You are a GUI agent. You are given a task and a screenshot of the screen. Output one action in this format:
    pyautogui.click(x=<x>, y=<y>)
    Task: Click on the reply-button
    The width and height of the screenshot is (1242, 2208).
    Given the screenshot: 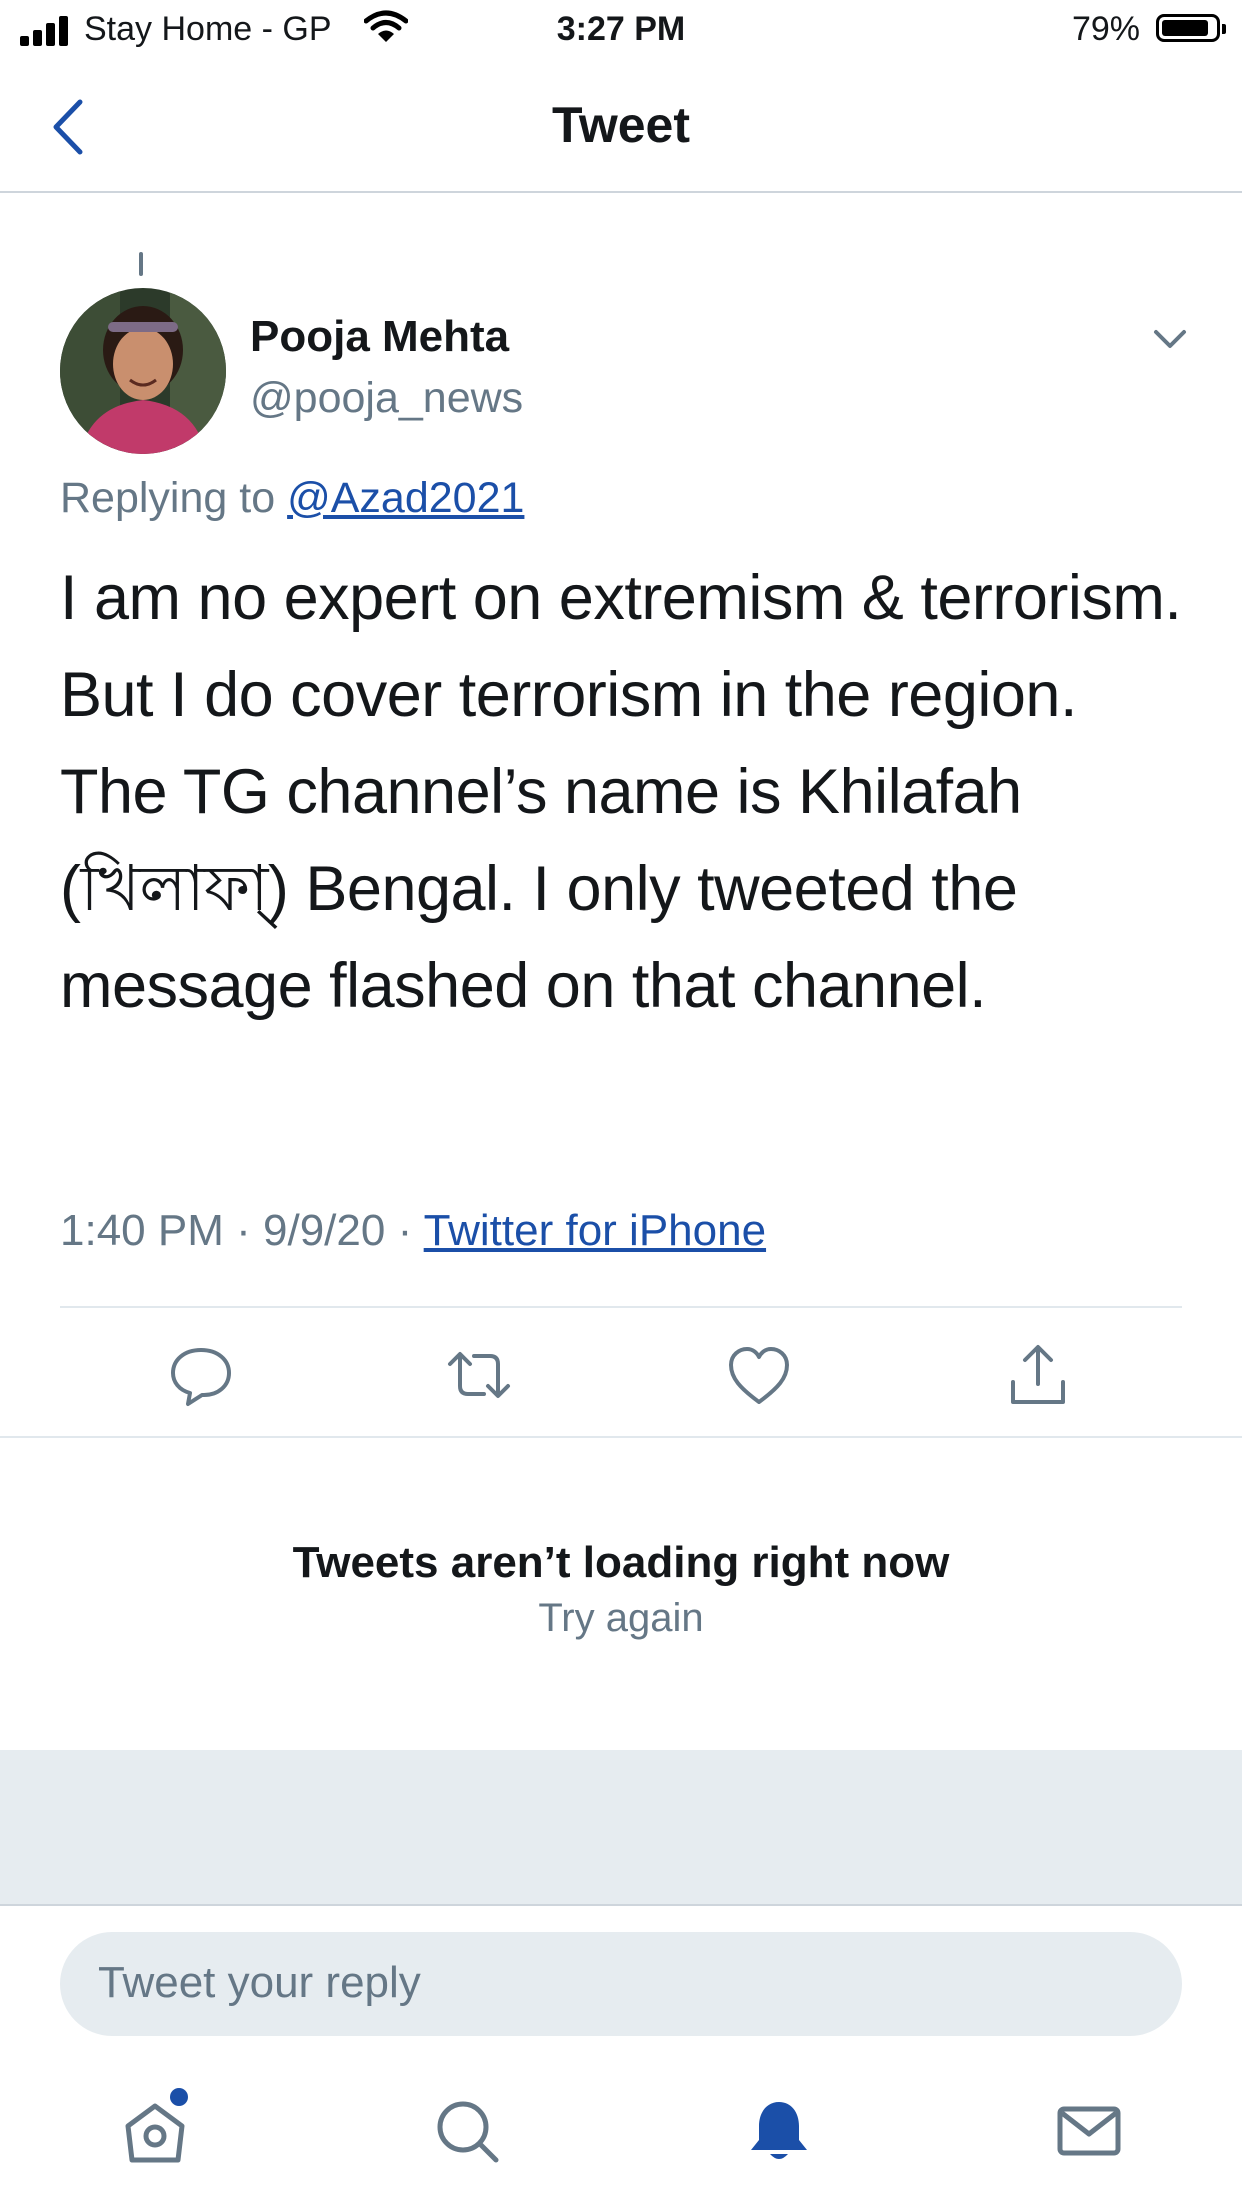 What is the action you would take?
    pyautogui.click(x=201, y=1375)
    